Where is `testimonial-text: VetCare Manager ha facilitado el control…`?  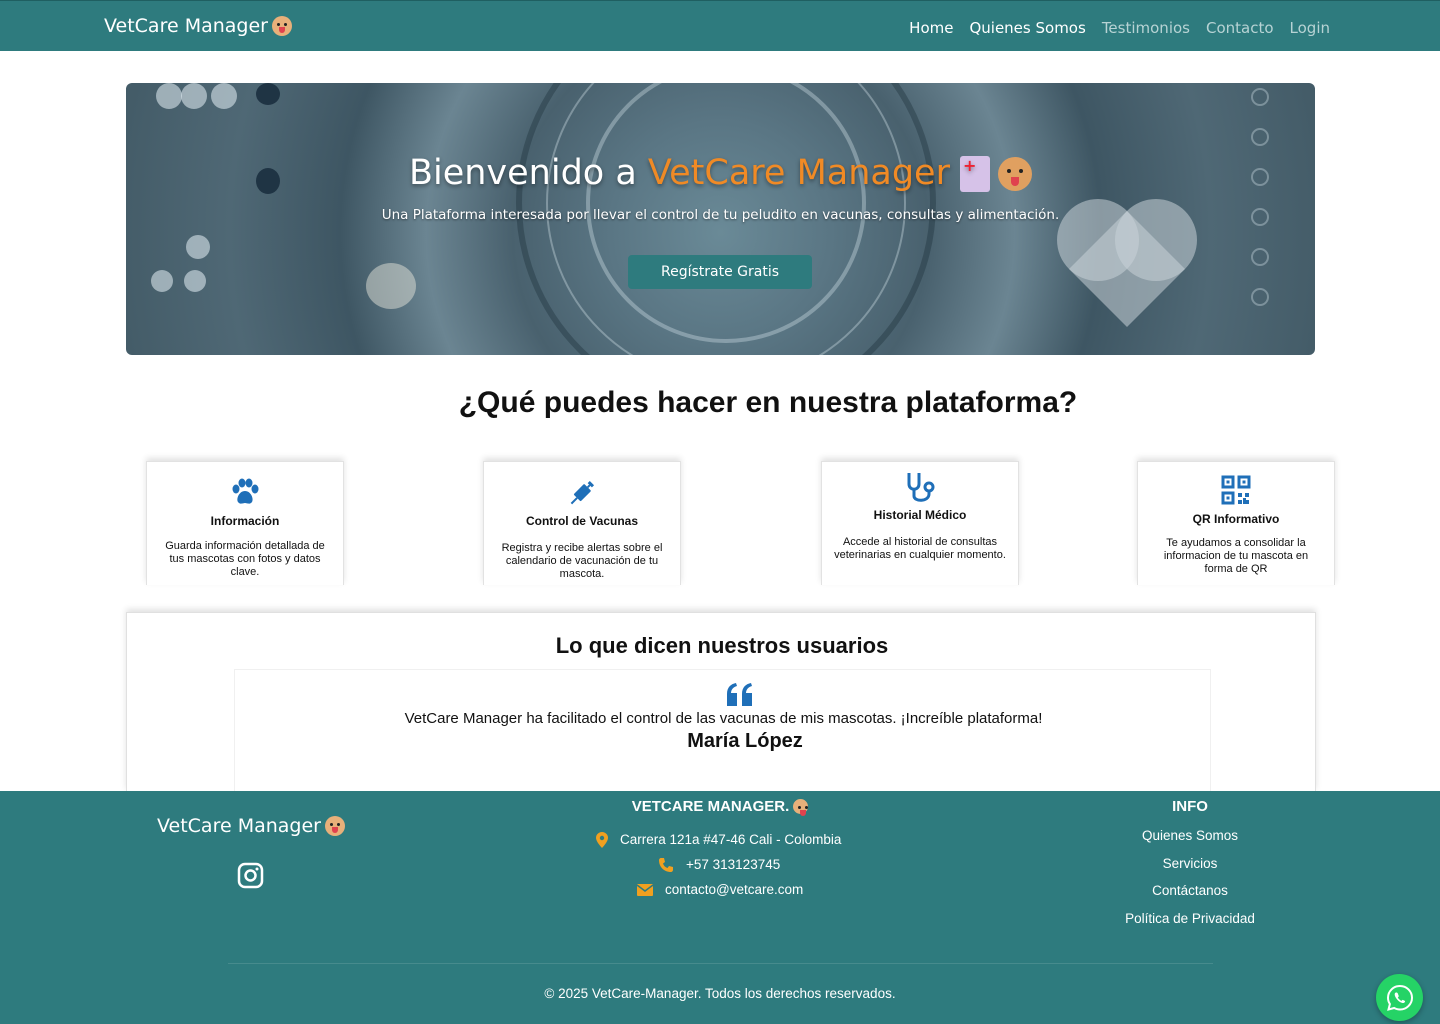 testimonial-text: VetCare Manager ha facilitado el control… is located at coordinates (723, 718).